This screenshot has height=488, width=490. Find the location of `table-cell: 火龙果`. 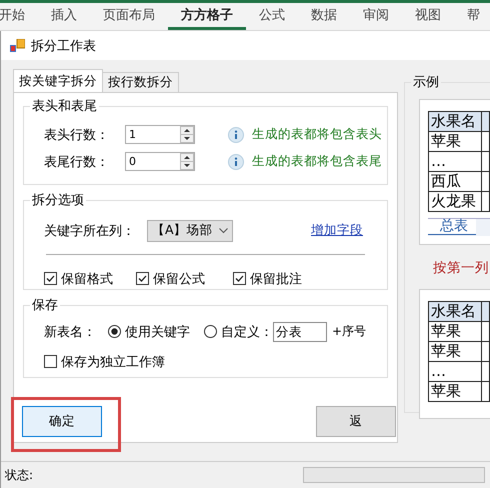

table-cell: 火龙果 is located at coordinates (455, 202).